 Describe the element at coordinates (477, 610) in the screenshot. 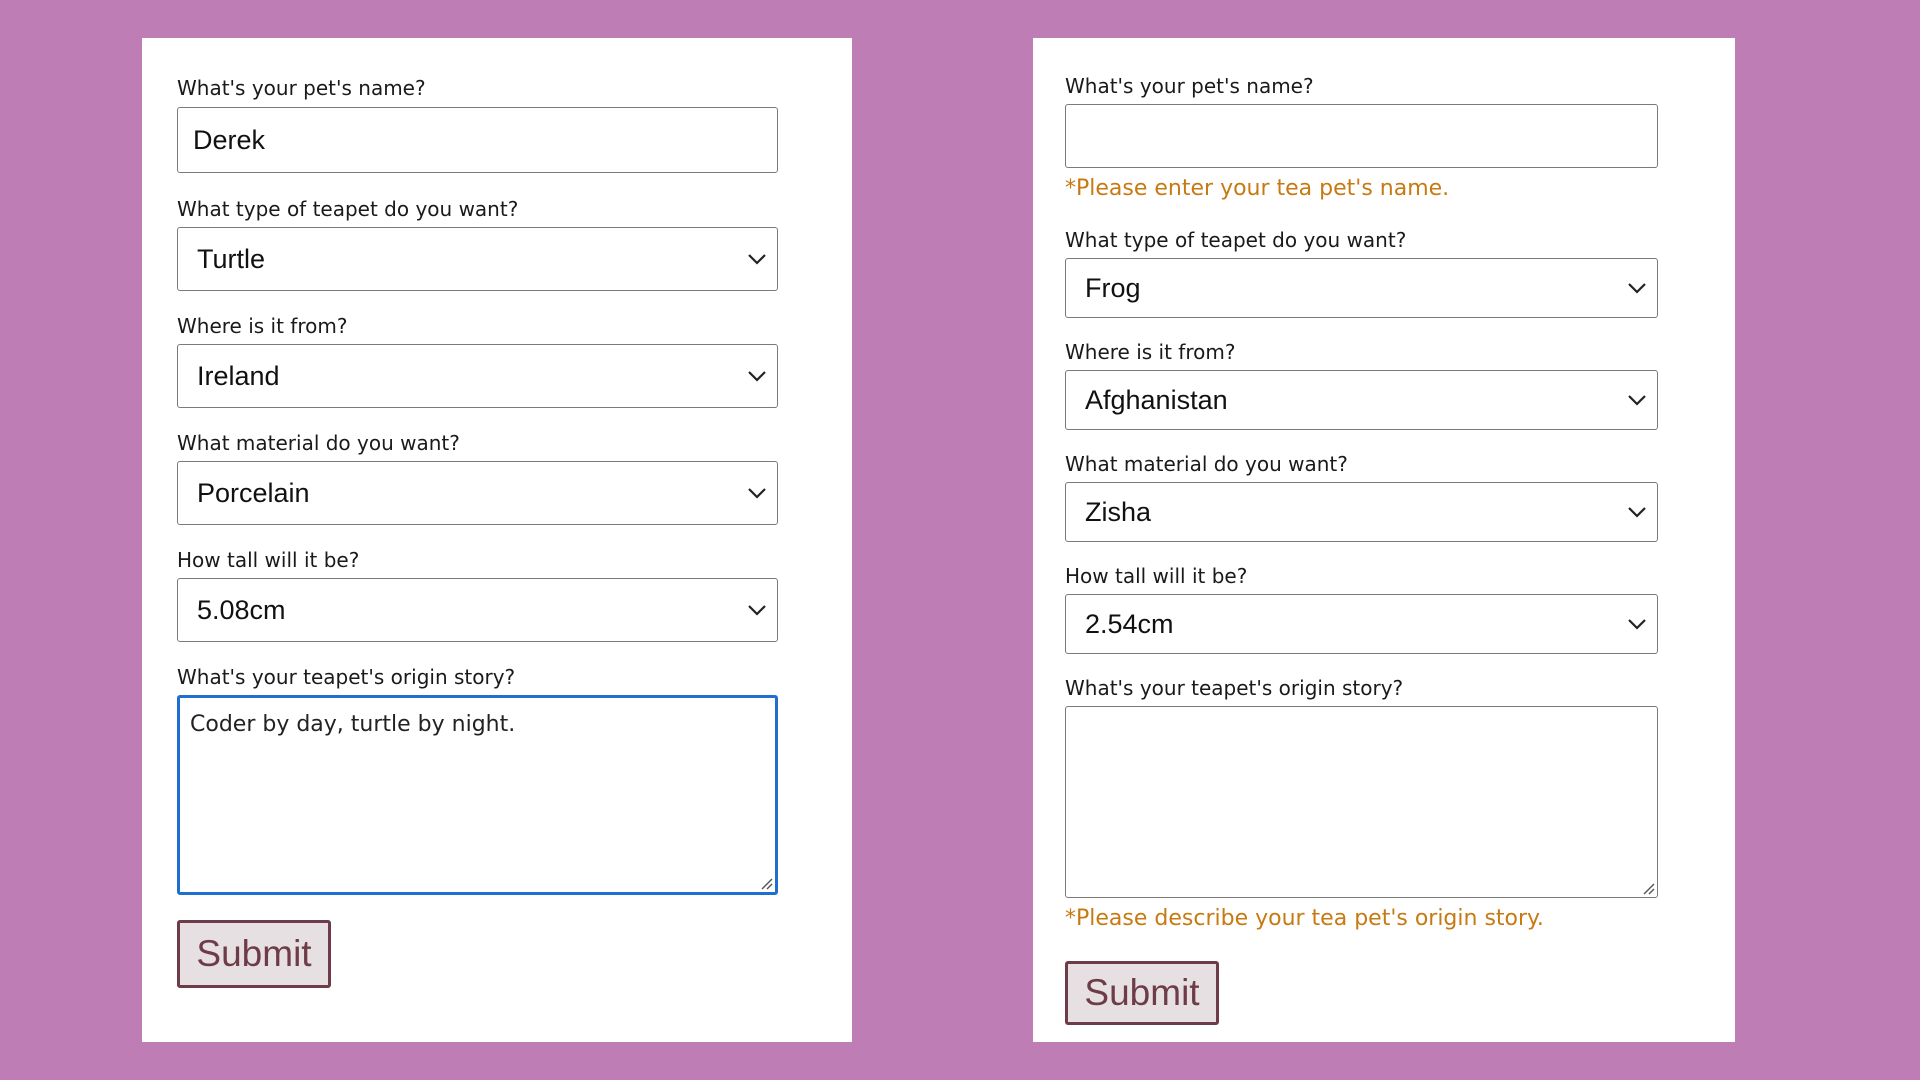

I see `height-select: 5.08cm` at that location.